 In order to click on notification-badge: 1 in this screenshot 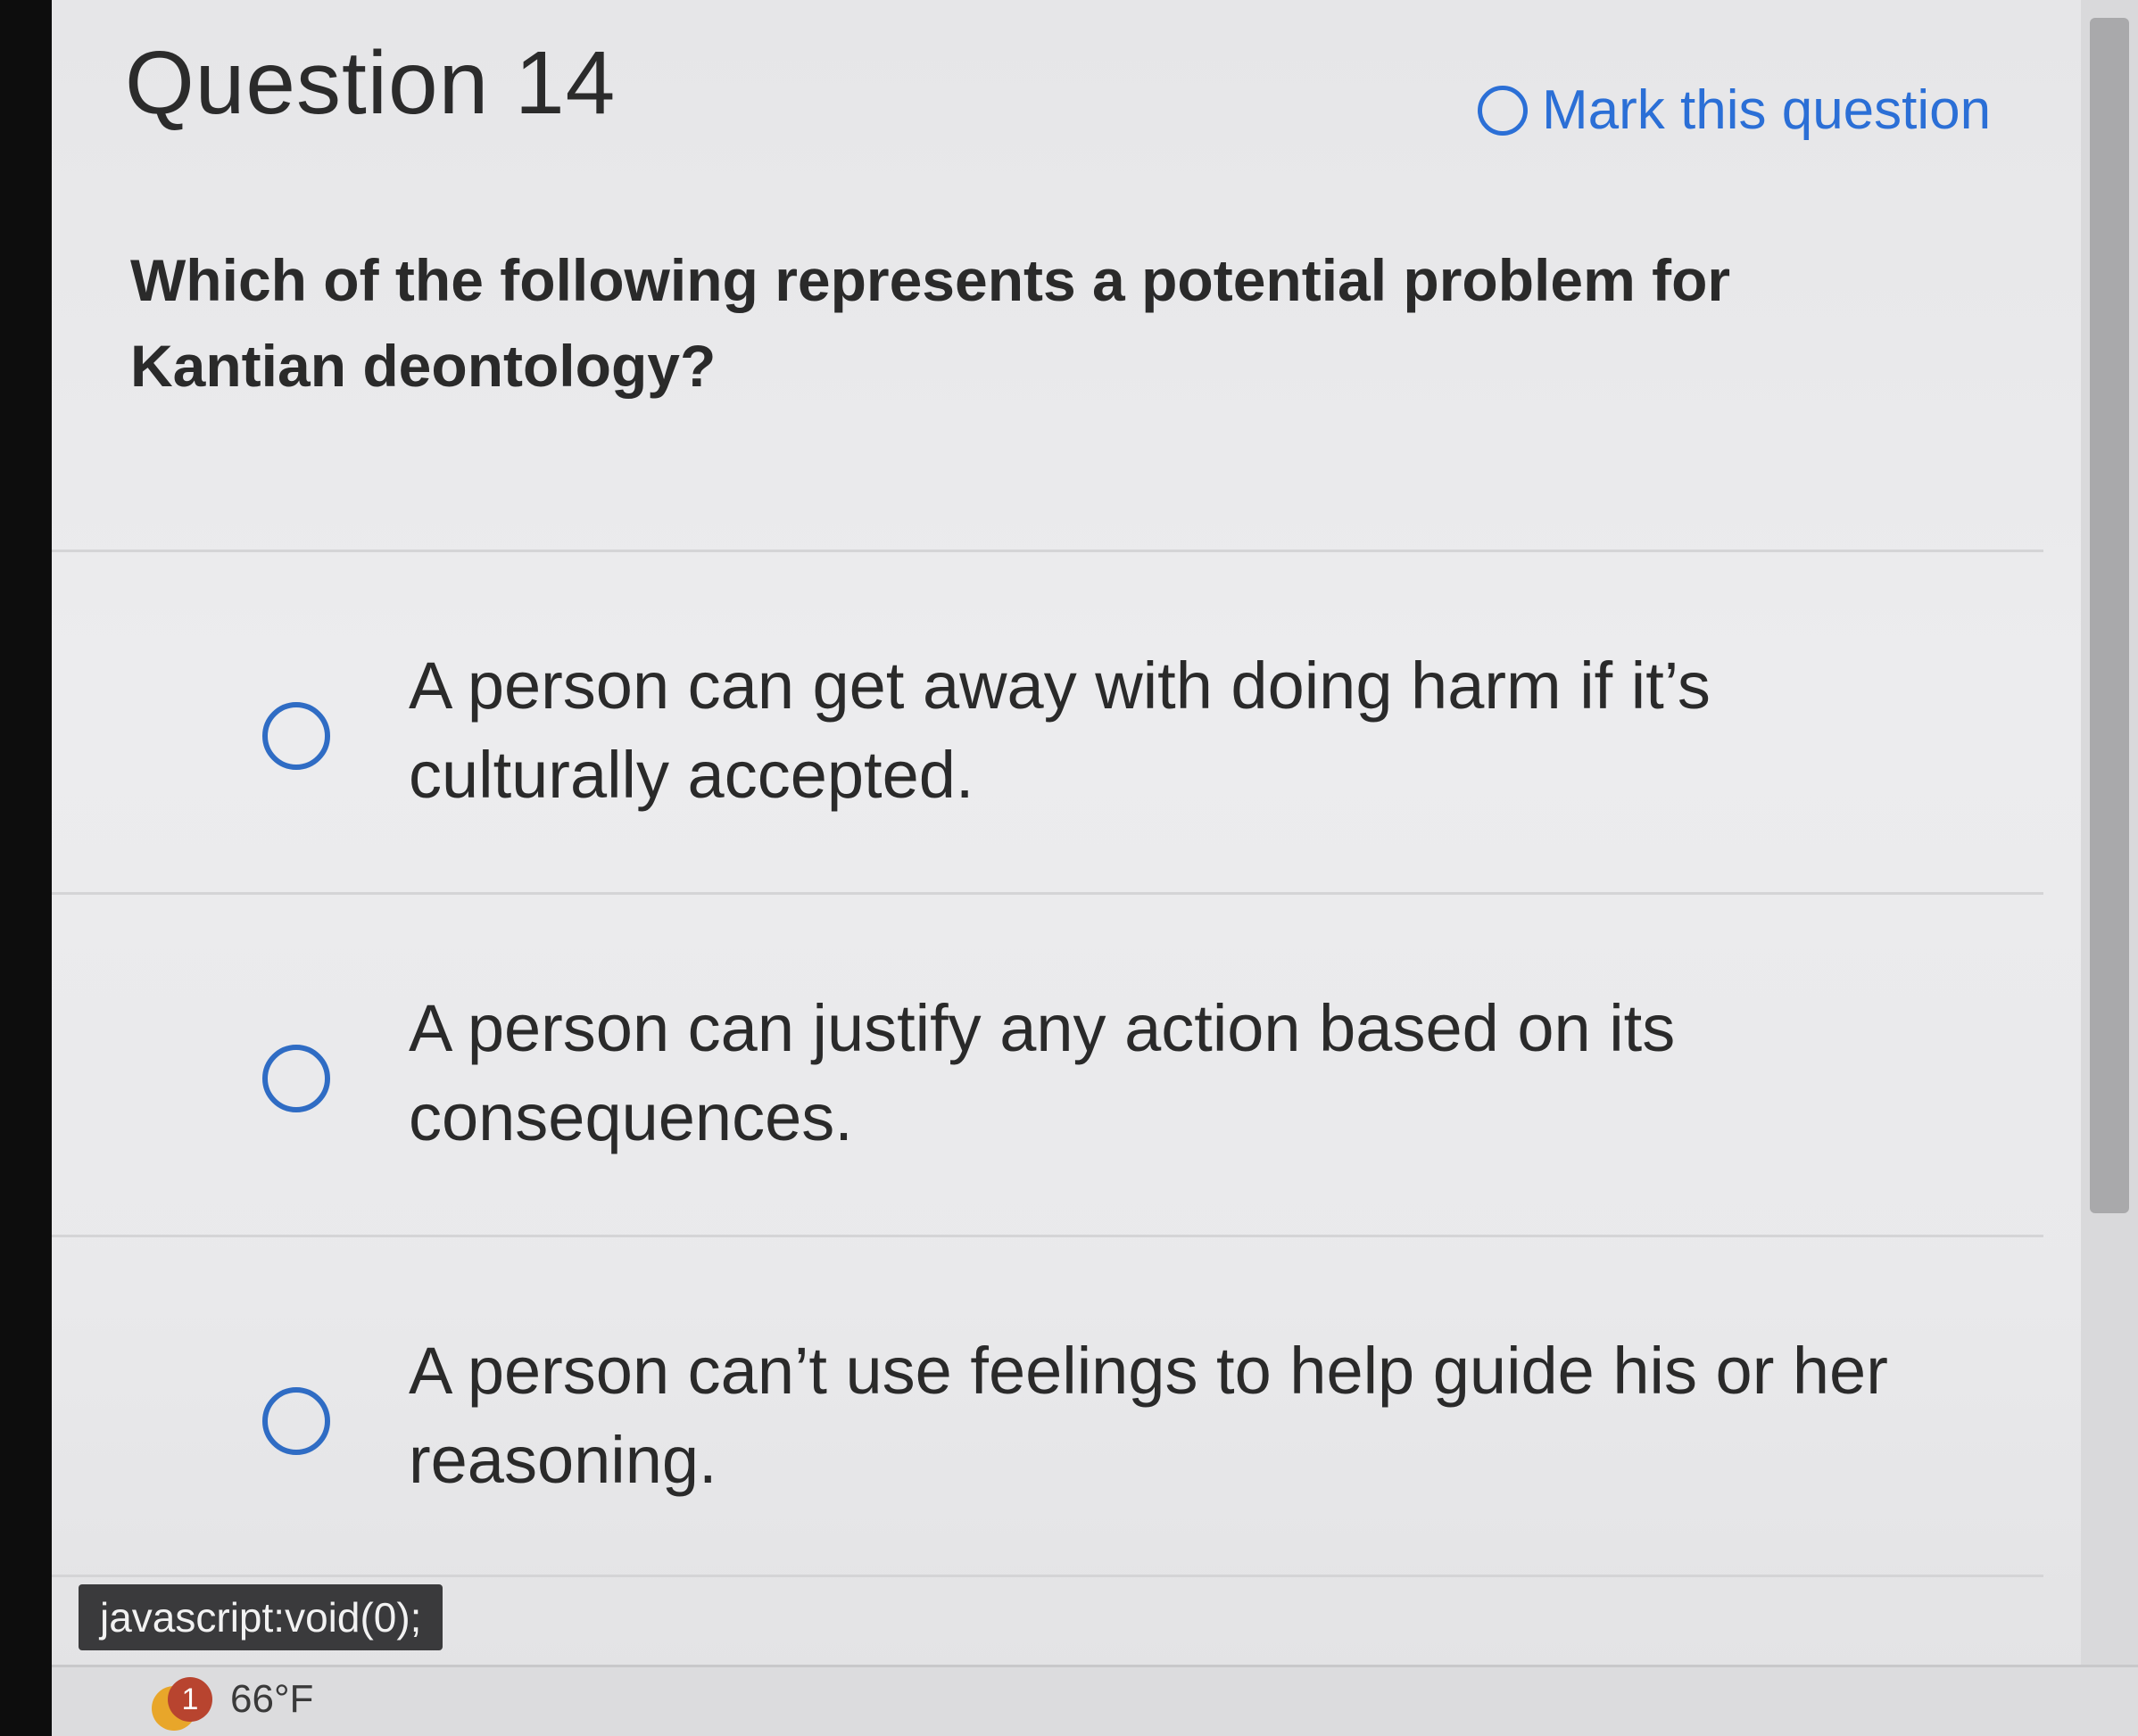, I will do `click(190, 1699)`.